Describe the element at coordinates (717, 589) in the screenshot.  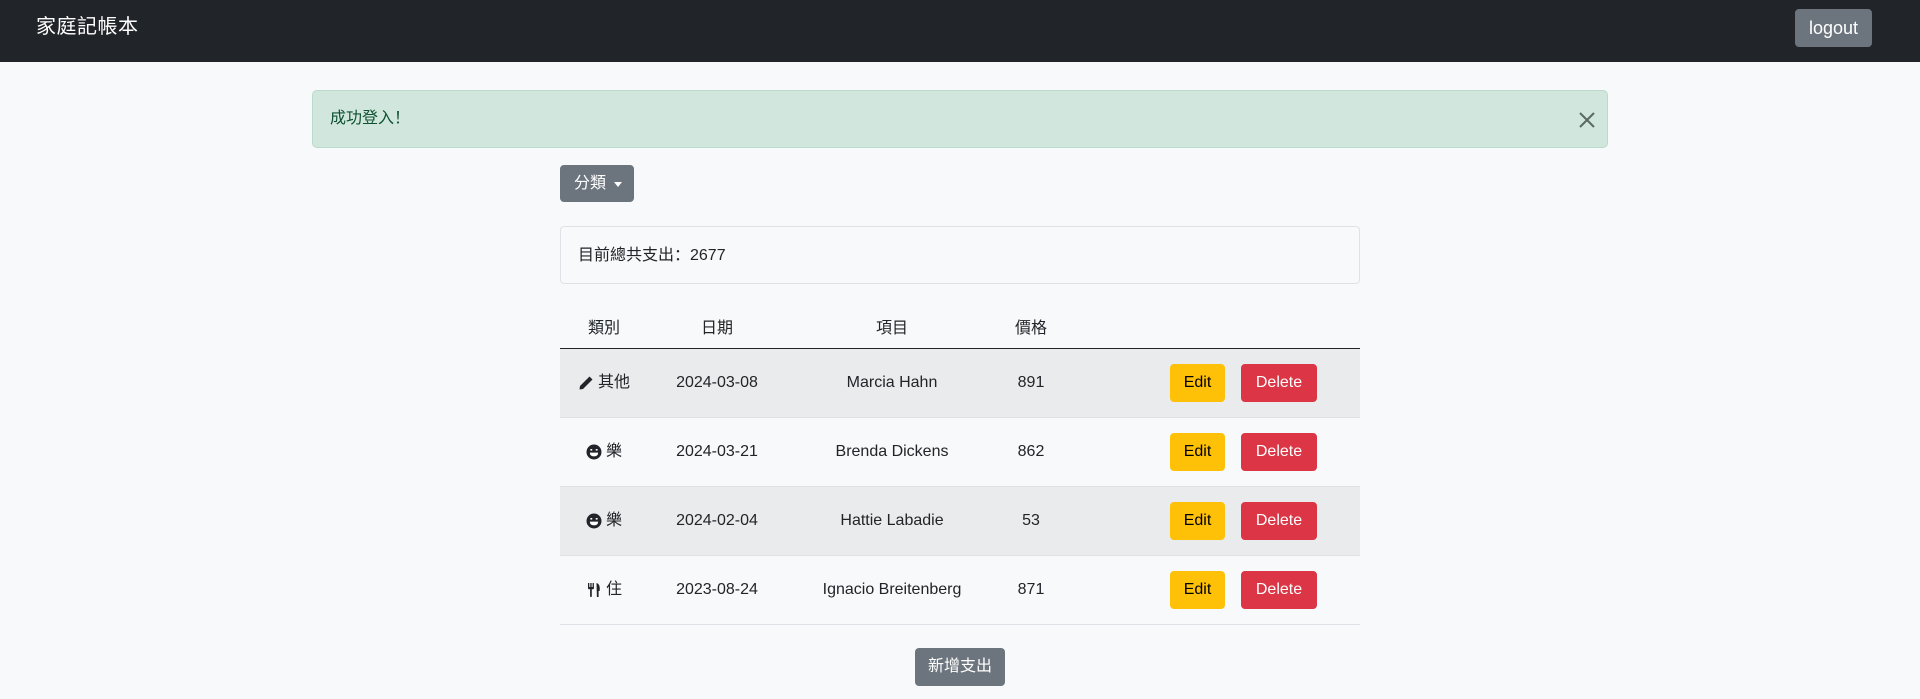
I see `date-cell: 2023-08-24` at that location.